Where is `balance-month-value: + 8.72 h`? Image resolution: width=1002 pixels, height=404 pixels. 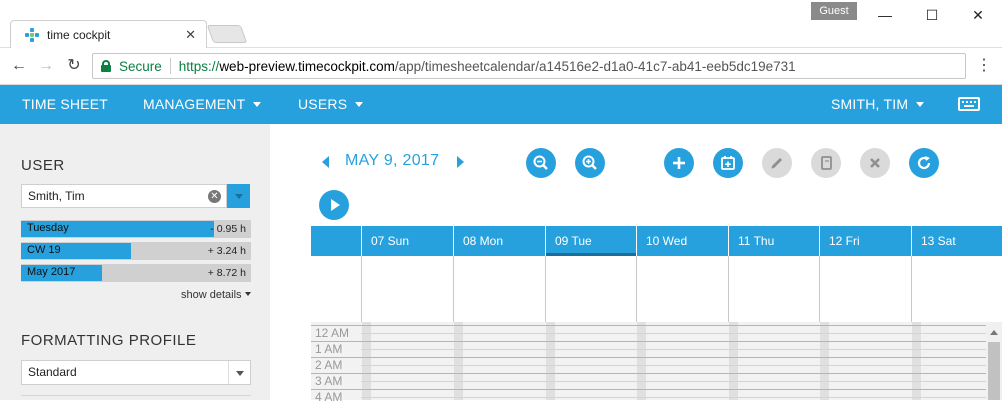
balance-month-value: + 8.72 h is located at coordinates (226, 273).